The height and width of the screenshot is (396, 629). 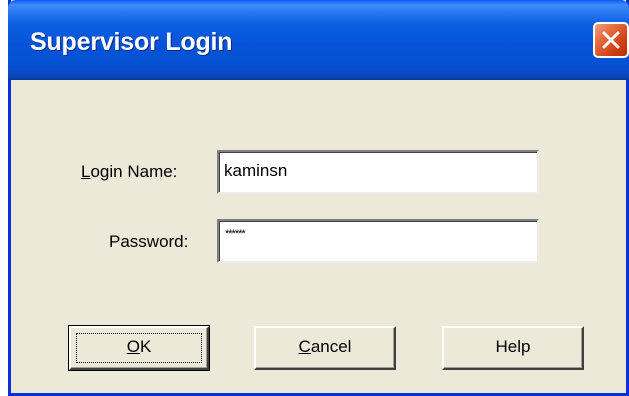 What do you see at coordinates (235, 234) in the screenshot?
I see `password-value: ******` at bounding box center [235, 234].